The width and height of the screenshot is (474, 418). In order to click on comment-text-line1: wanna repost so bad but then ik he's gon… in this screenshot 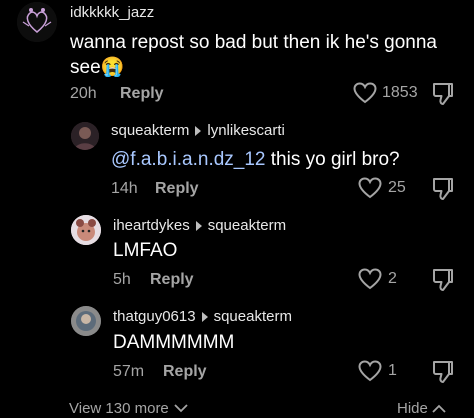, I will do `click(254, 42)`.